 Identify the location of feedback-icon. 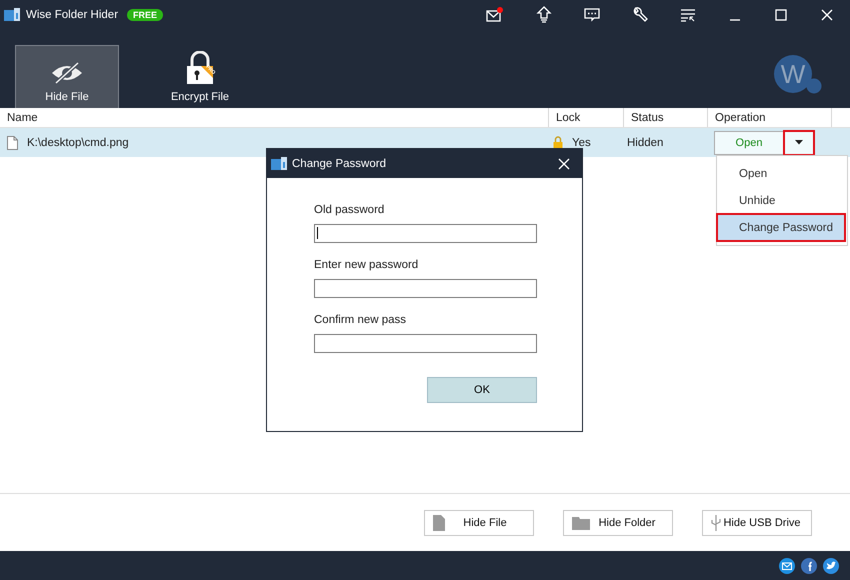
(592, 15).